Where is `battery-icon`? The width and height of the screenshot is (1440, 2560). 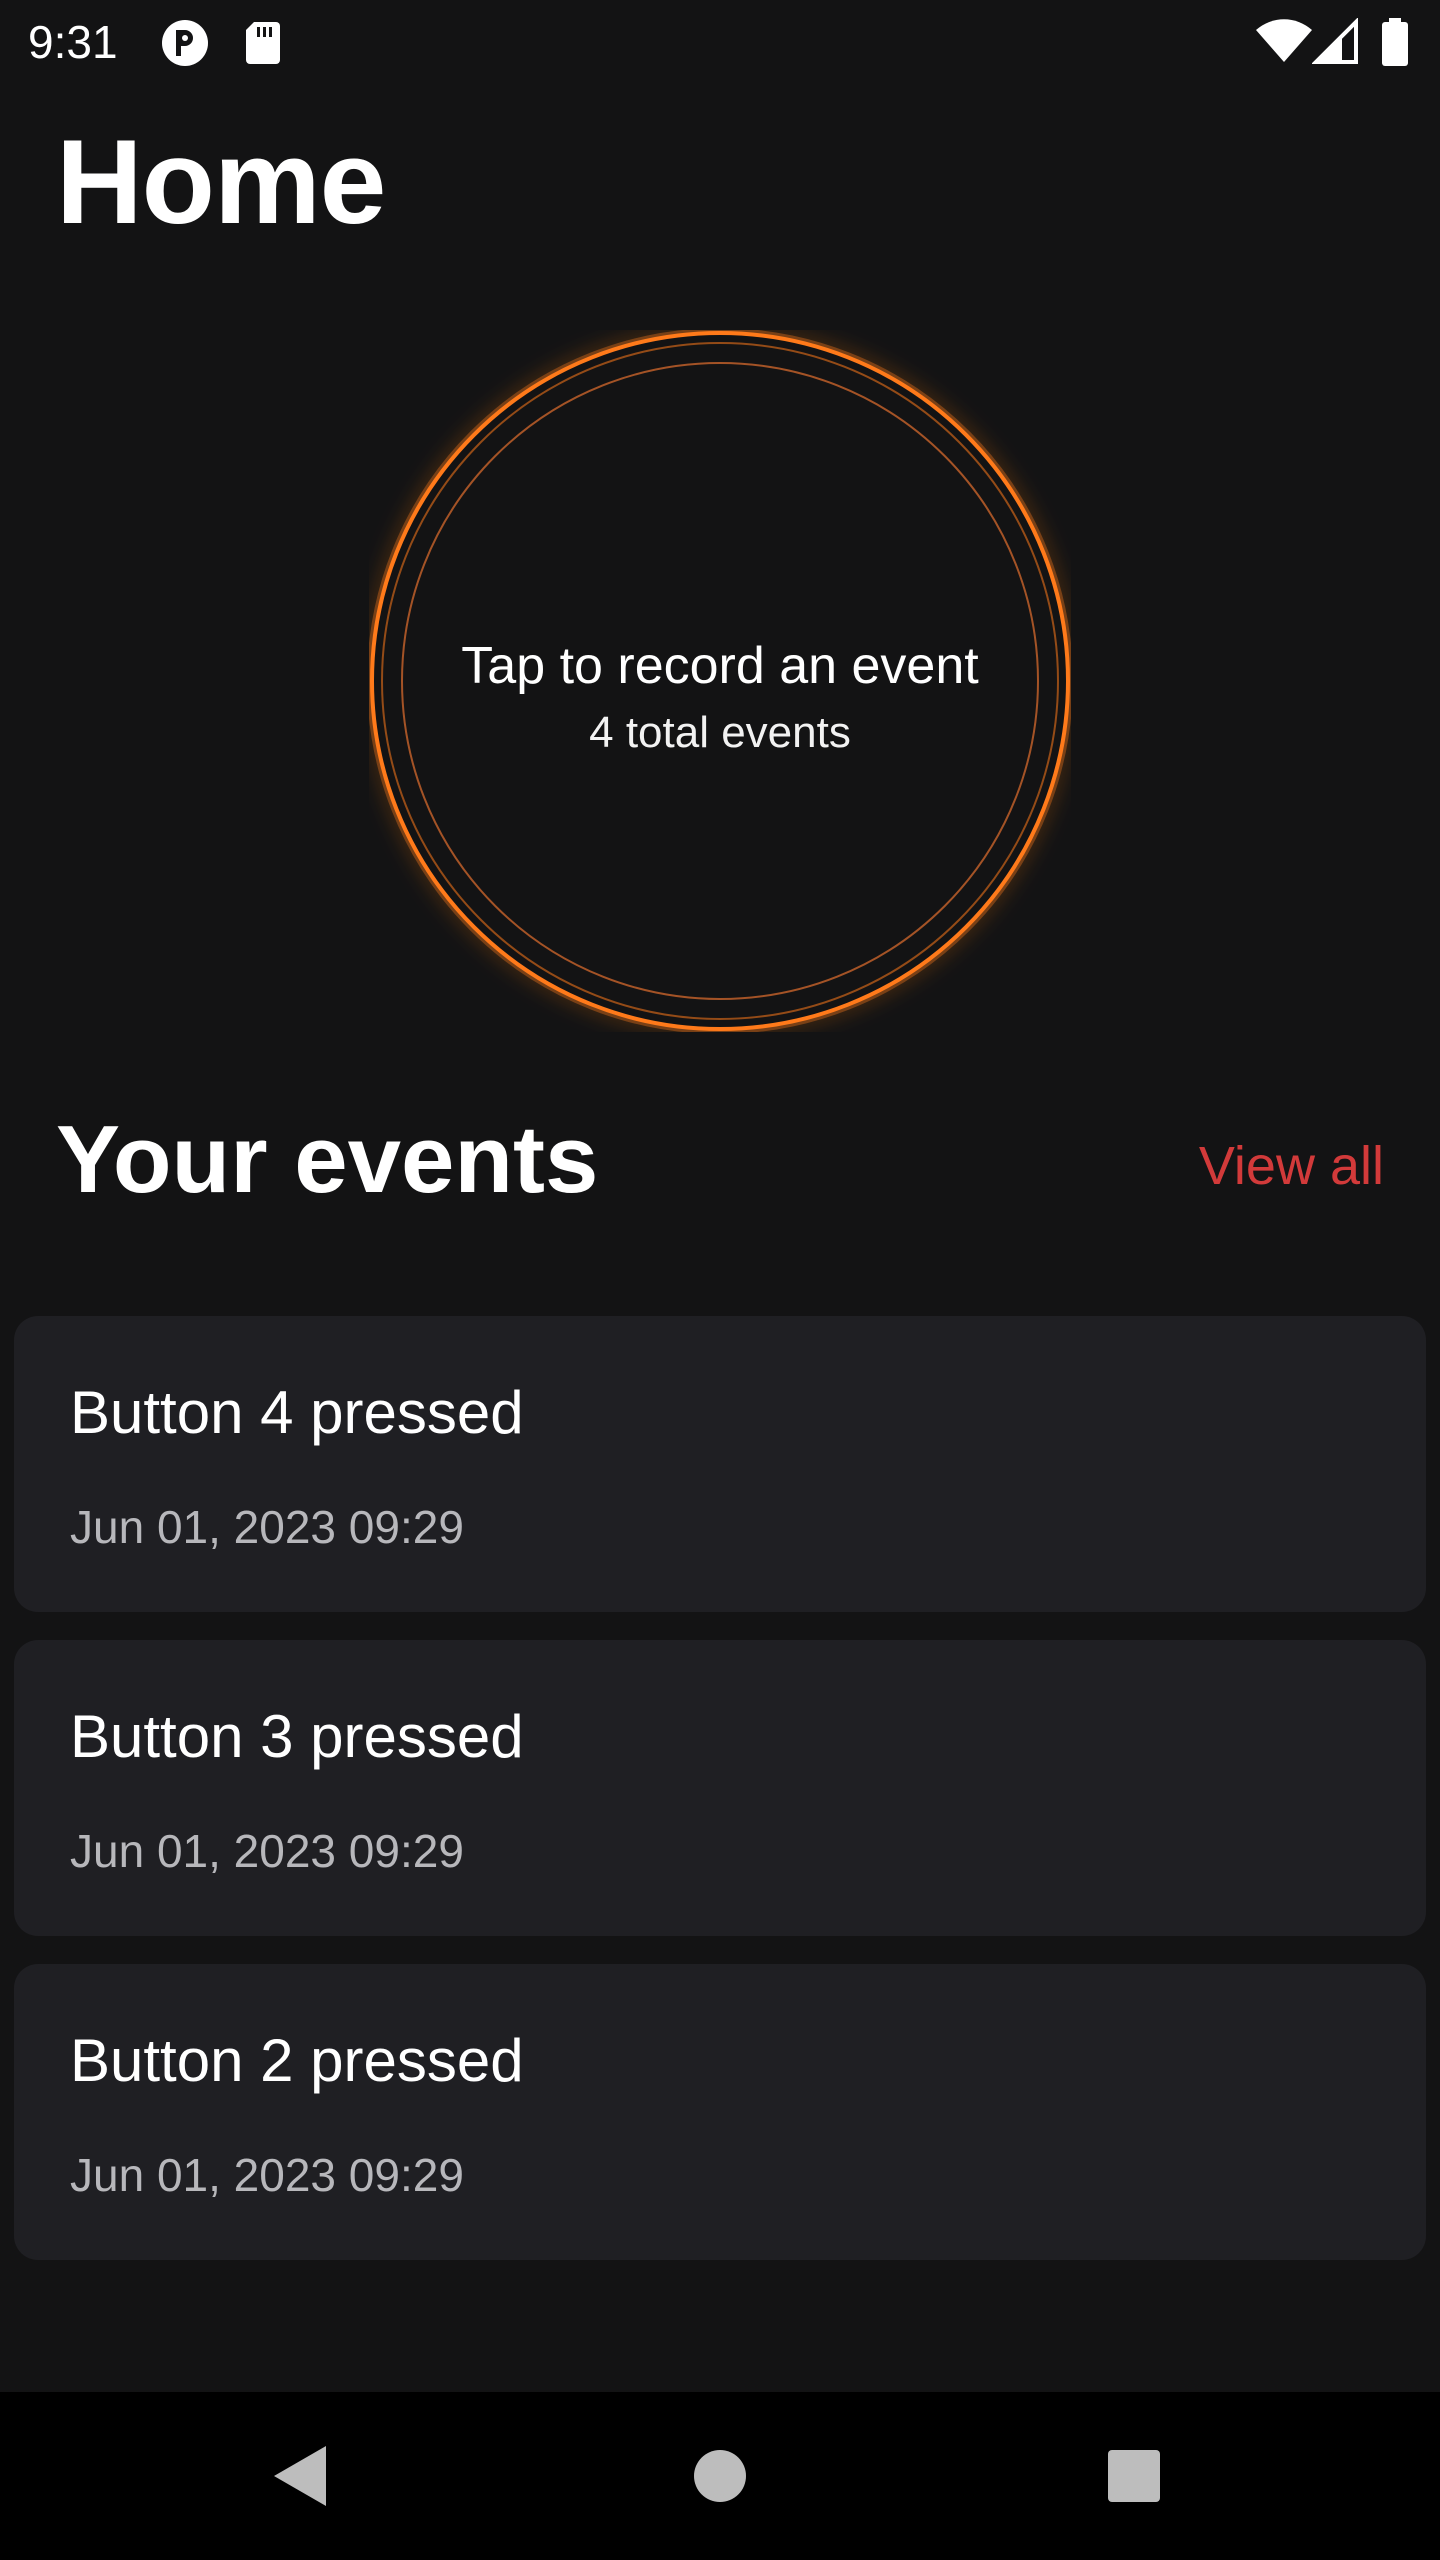
battery-icon is located at coordinates (1395, 45).